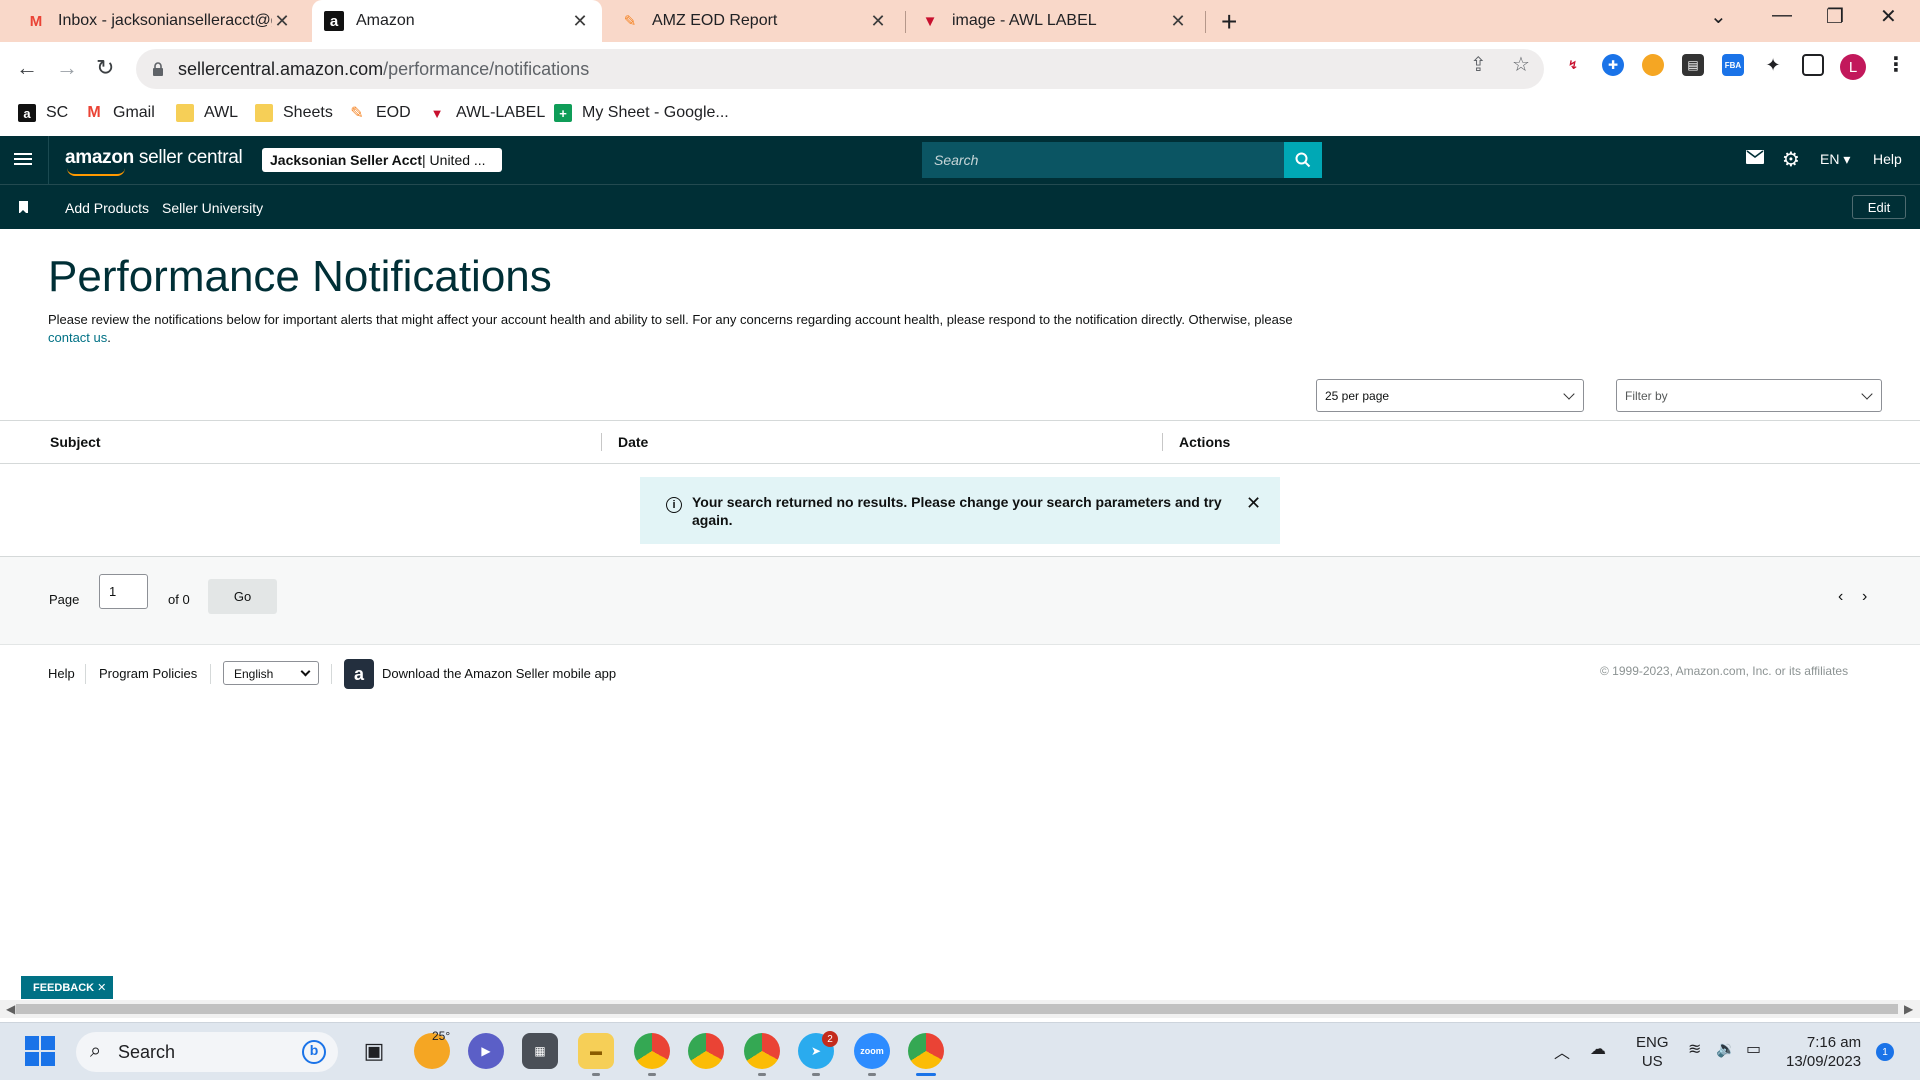 This screenshot has height=1080, width=1920. What do you see at coordinates (294, 113) in the screenshot?
I see `bookmark-sheets: Sheets` at bounding box center [294, 113].